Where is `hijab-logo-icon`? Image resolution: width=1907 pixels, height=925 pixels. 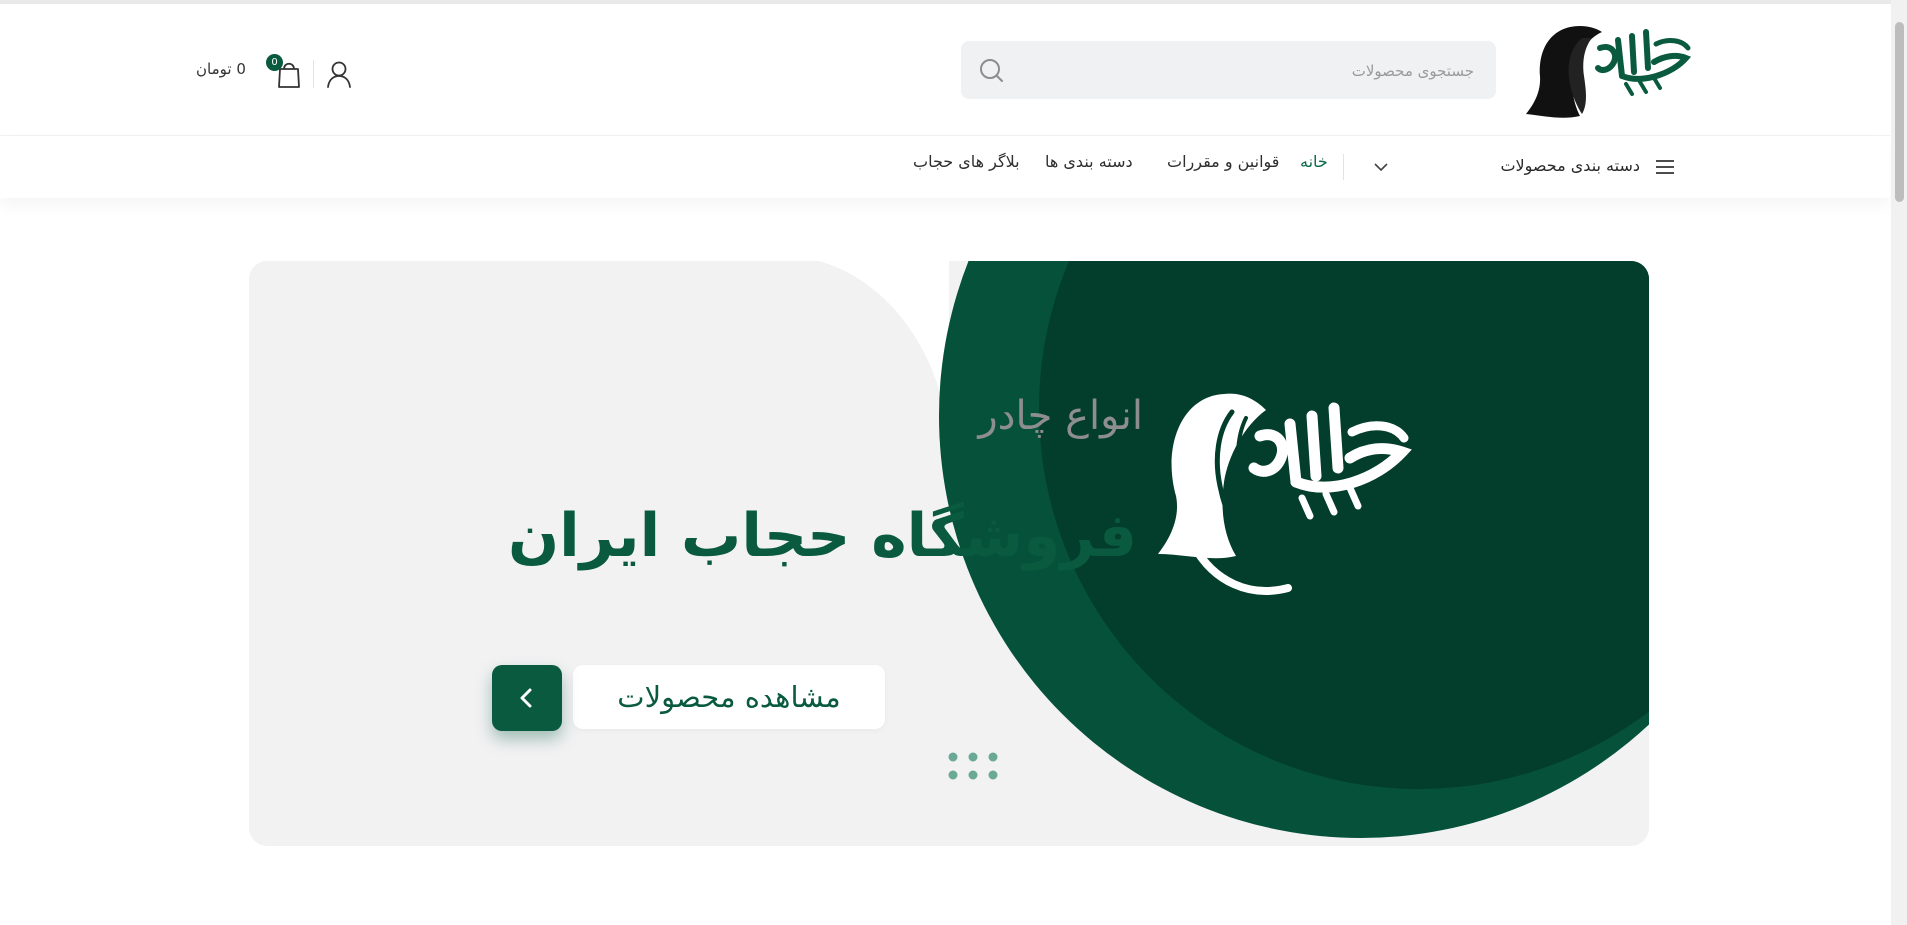
hijab-logo-icon is located at coordinates (1609, 72).